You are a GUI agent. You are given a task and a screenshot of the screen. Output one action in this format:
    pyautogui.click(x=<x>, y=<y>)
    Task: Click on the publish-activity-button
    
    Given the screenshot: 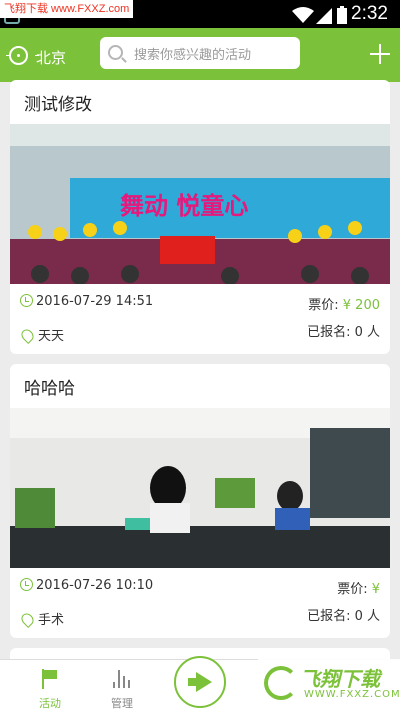 What is the action you would take?
    pyautogui.click(x=200, y=682)
    